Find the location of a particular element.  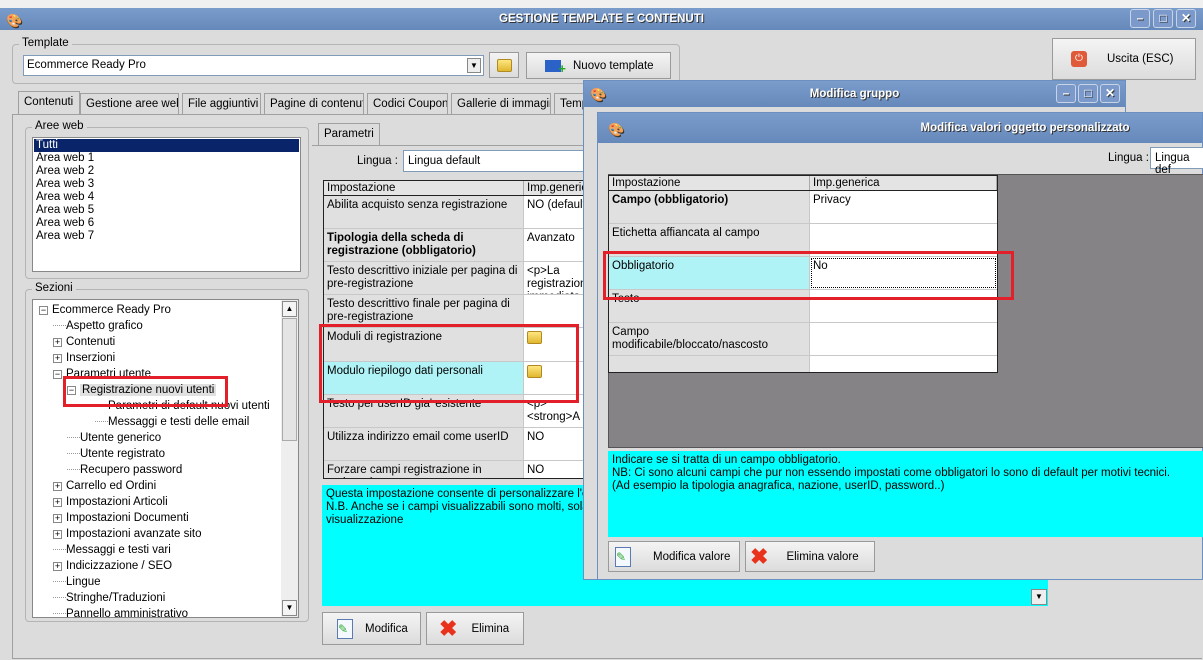

list-item: Tutti is located at coordinates (166, 145).